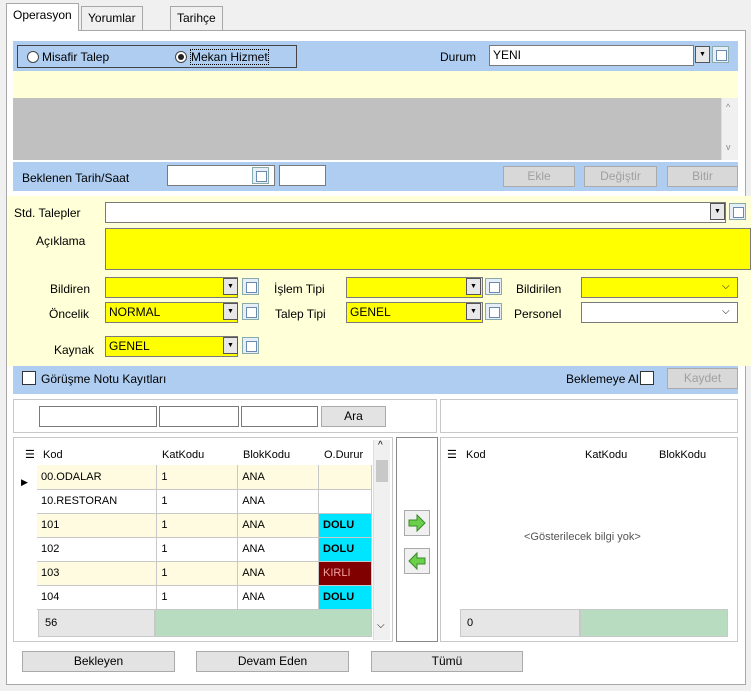  What do you see at coordinates (375, 15) in the screenshot?
I see `tab-bar: Operasyon Yorumlar Tarihçe` at bounding box center [375, 15].